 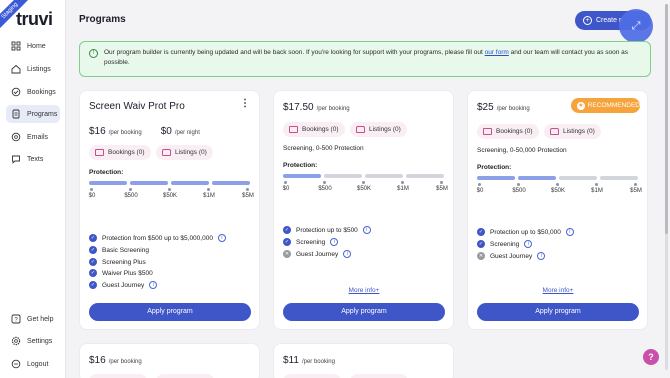 What do you see at coordinates (311, 242) in the screenshot?
I see `feature-text: Screening` at bounding box center [311, 242].